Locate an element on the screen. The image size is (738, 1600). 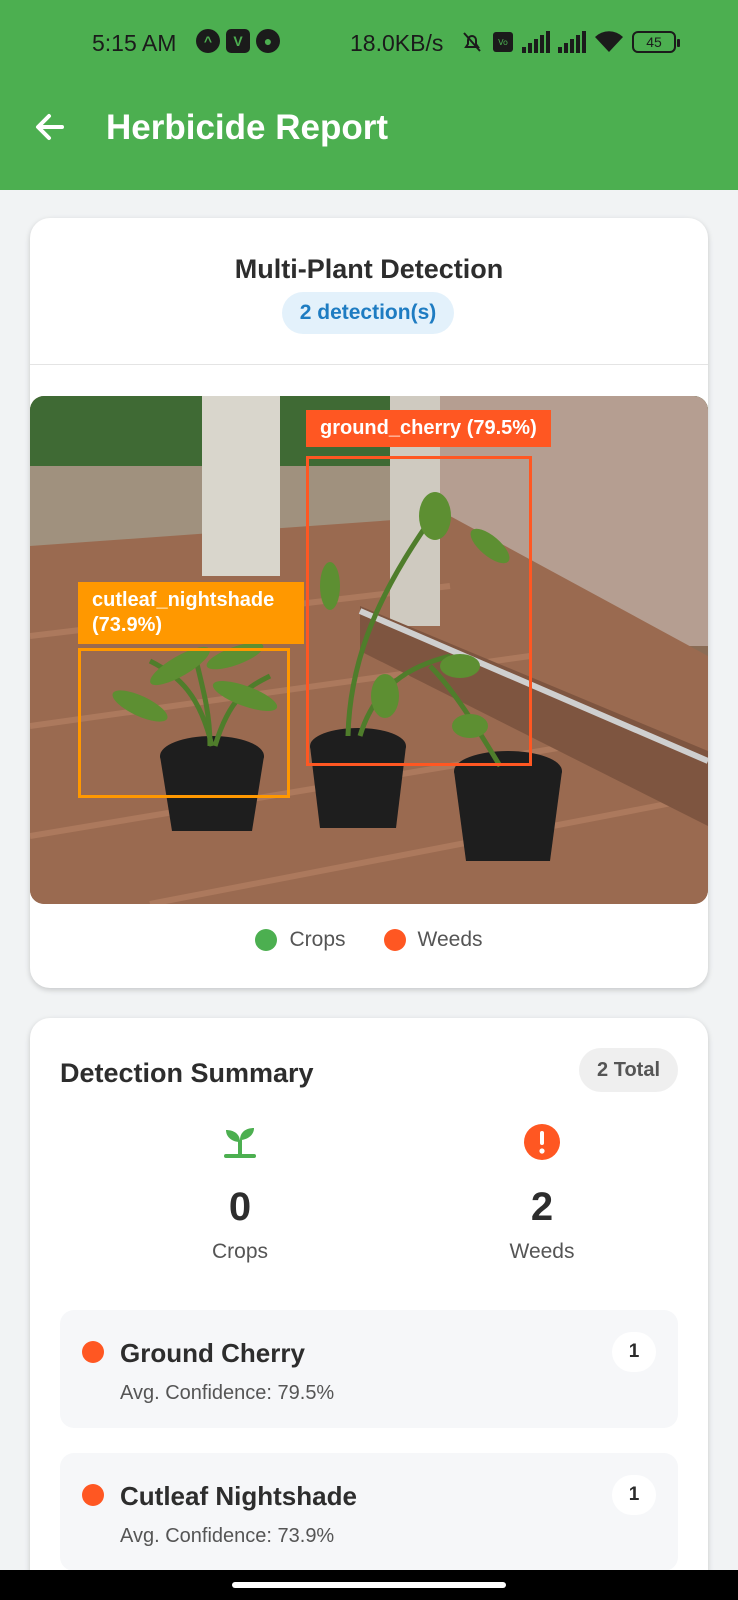
home-gesture-handle is located at coordinates (369, 1585).